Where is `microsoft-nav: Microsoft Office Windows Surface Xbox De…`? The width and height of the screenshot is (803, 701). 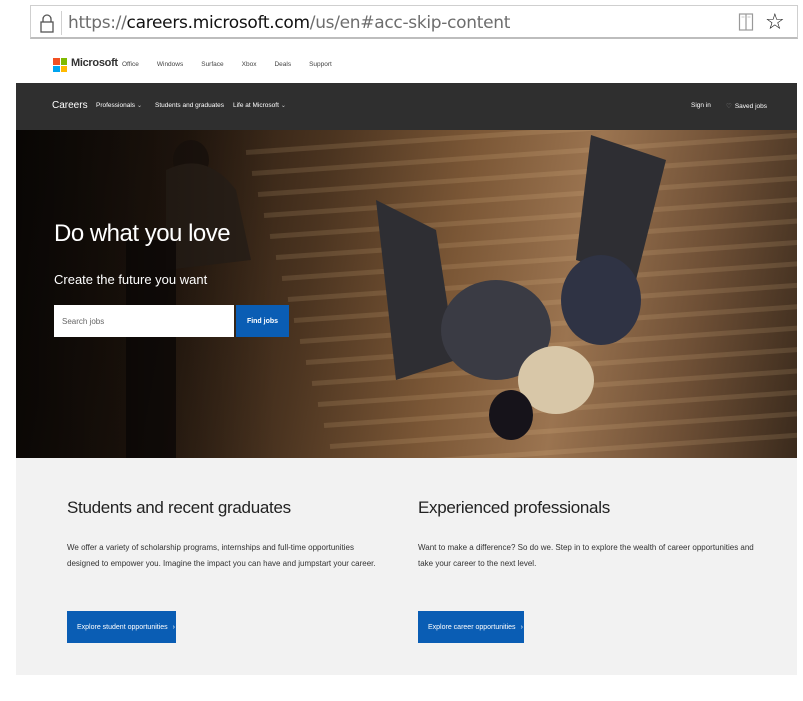
microsoft-nav: Microsoft Office Windows Surface Xbox De… is located at coordinates (406, 65).